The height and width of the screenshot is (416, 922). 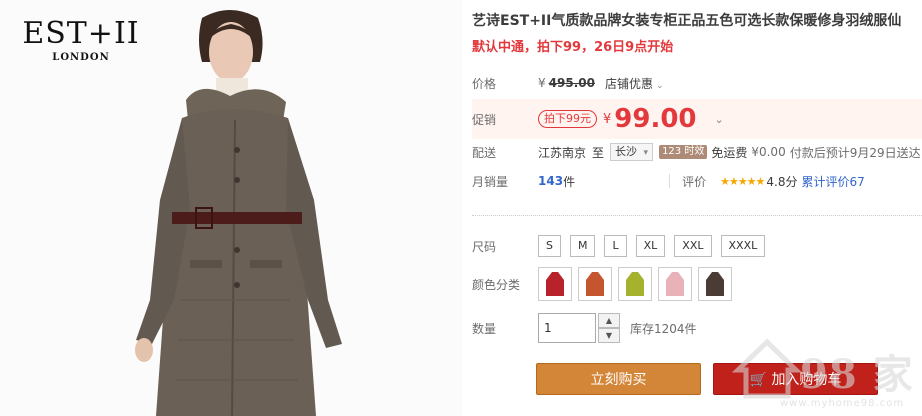 I want to click on color-label: 颜色分类, so click(x=496, y=284).